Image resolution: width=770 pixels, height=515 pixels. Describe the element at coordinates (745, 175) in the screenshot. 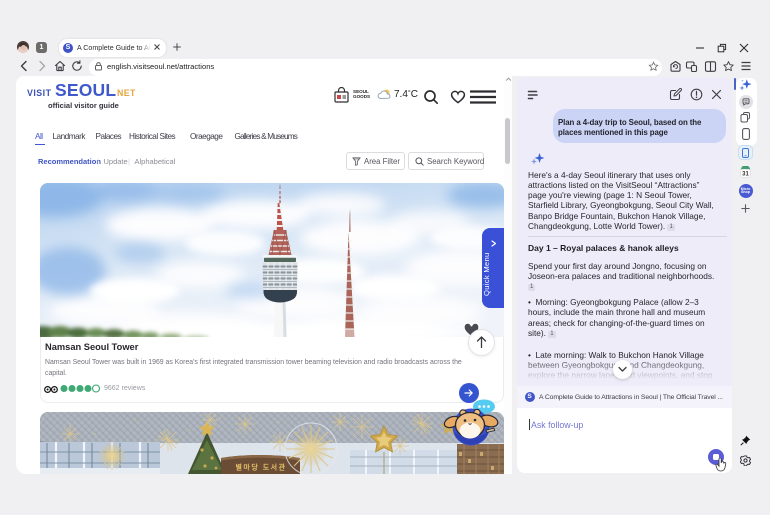

I see `svg-text: 31` at that location.